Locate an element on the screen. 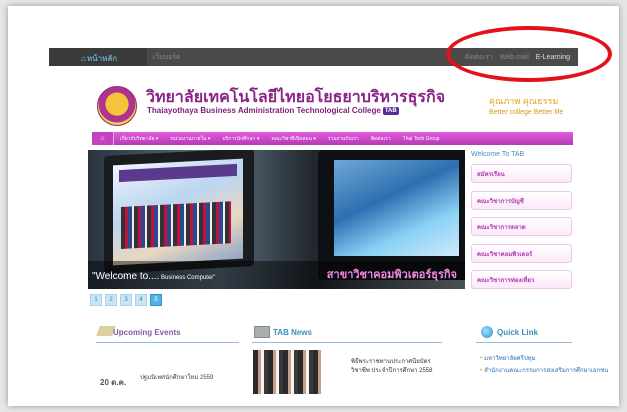 The image size is (627, 412). webboard-link: เว็บบอร์ด is located at coordinates (167, 57).